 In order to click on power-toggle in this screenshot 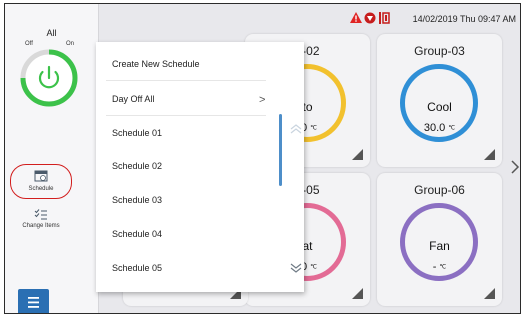, I will do `click(49, 78)`.